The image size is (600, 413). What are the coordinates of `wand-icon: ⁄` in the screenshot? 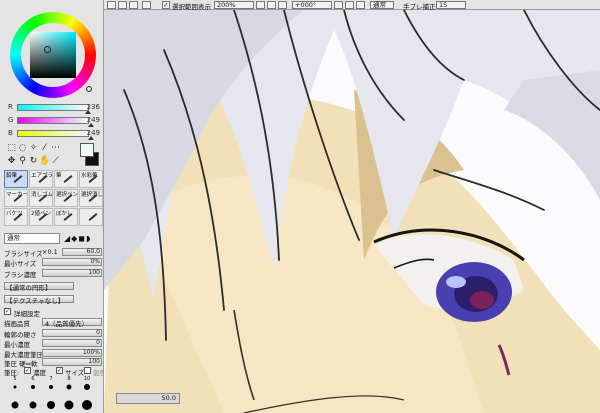 It's located at (44, 149).